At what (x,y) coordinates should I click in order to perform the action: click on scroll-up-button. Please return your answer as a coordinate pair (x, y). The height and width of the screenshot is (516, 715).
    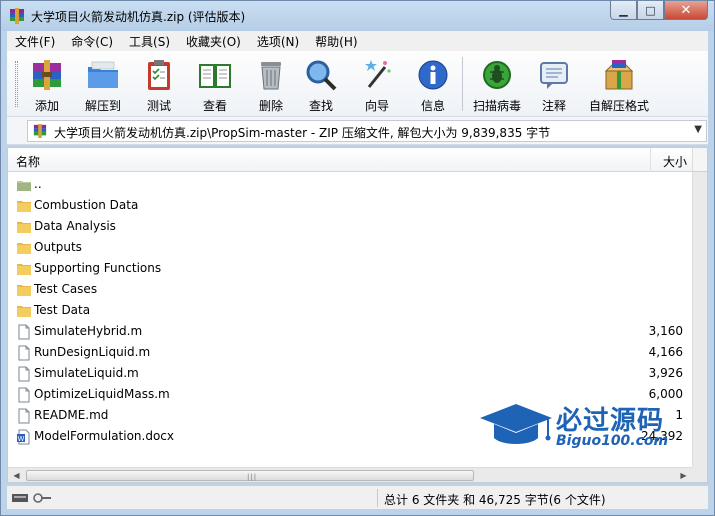
    Looking at the image, I should click on (700, 160).